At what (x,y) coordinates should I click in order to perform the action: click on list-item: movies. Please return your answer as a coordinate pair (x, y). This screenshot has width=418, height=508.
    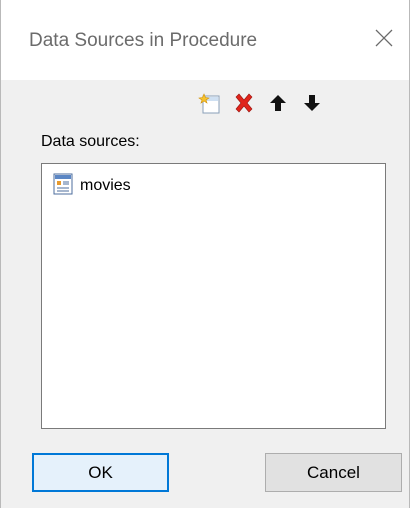
    Looking at the image, I should click on (91, 186).